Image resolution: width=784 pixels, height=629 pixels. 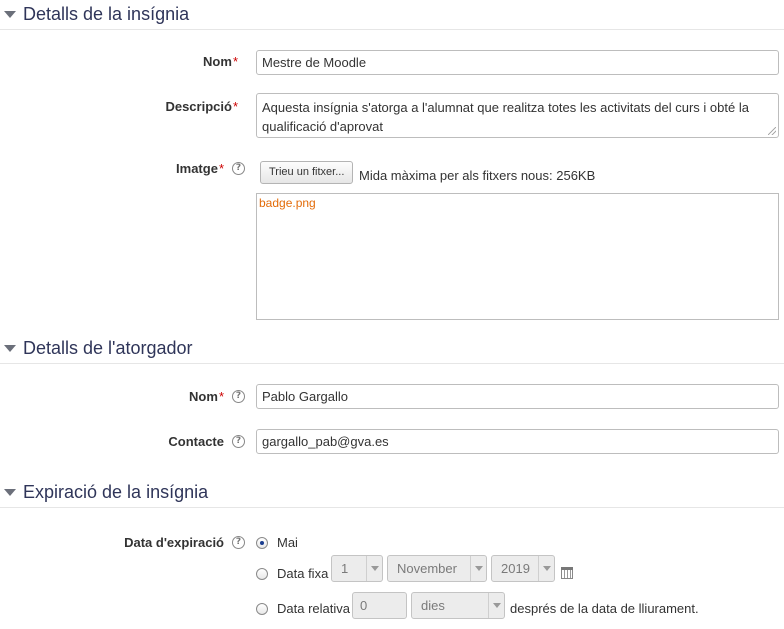 What do you see at coordinates (357, 568) in the screenshot?
I see `expiry-day-select: 1` at bounding box center [357, 568].